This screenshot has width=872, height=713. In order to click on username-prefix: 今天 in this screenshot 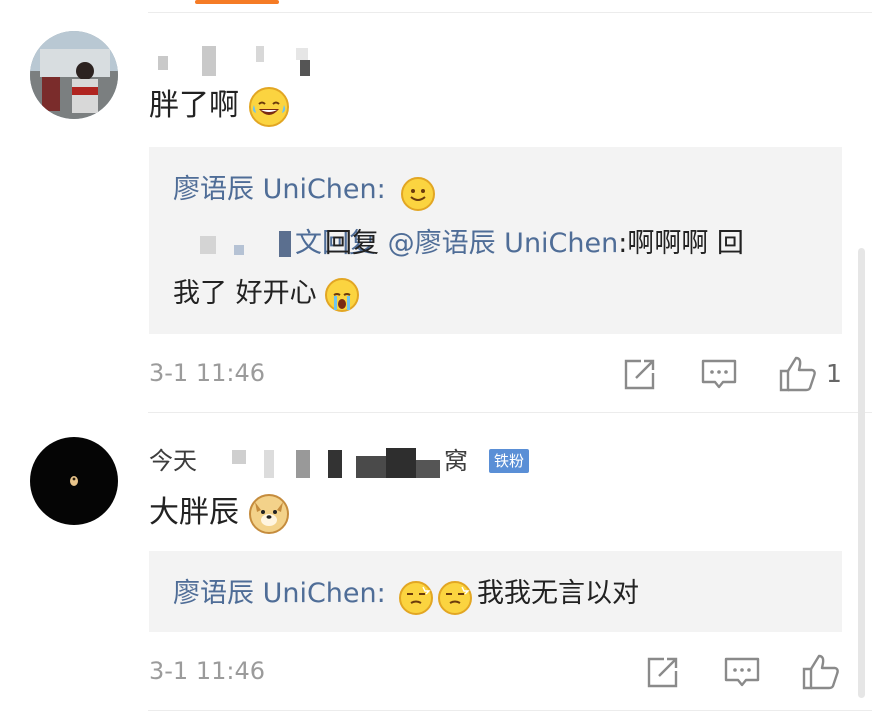, I will do `click(173, 461)`.